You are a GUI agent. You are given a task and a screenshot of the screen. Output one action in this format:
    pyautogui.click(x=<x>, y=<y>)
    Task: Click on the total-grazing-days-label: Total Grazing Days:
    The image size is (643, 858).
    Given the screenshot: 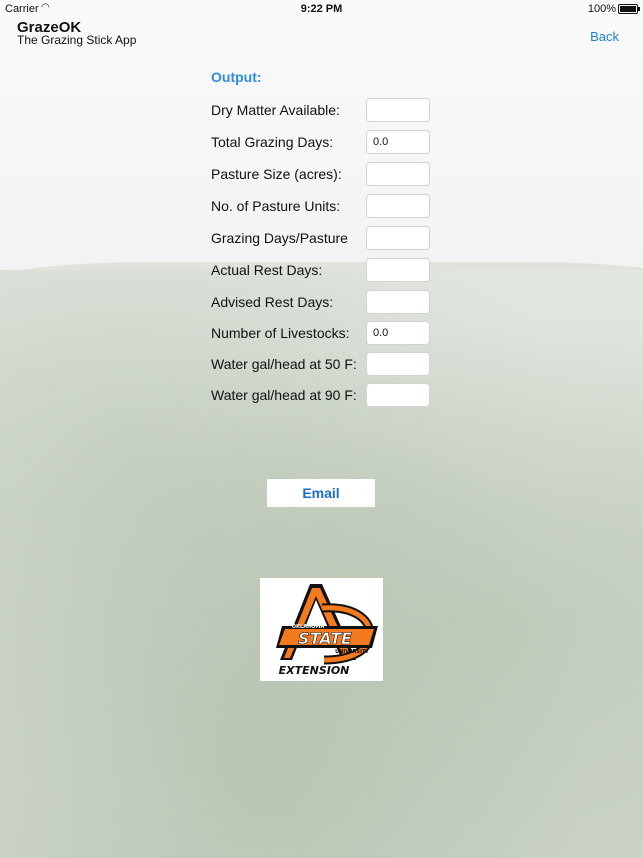 What is the action you would take?
    pyautogui.click(x=272, y=142)
    